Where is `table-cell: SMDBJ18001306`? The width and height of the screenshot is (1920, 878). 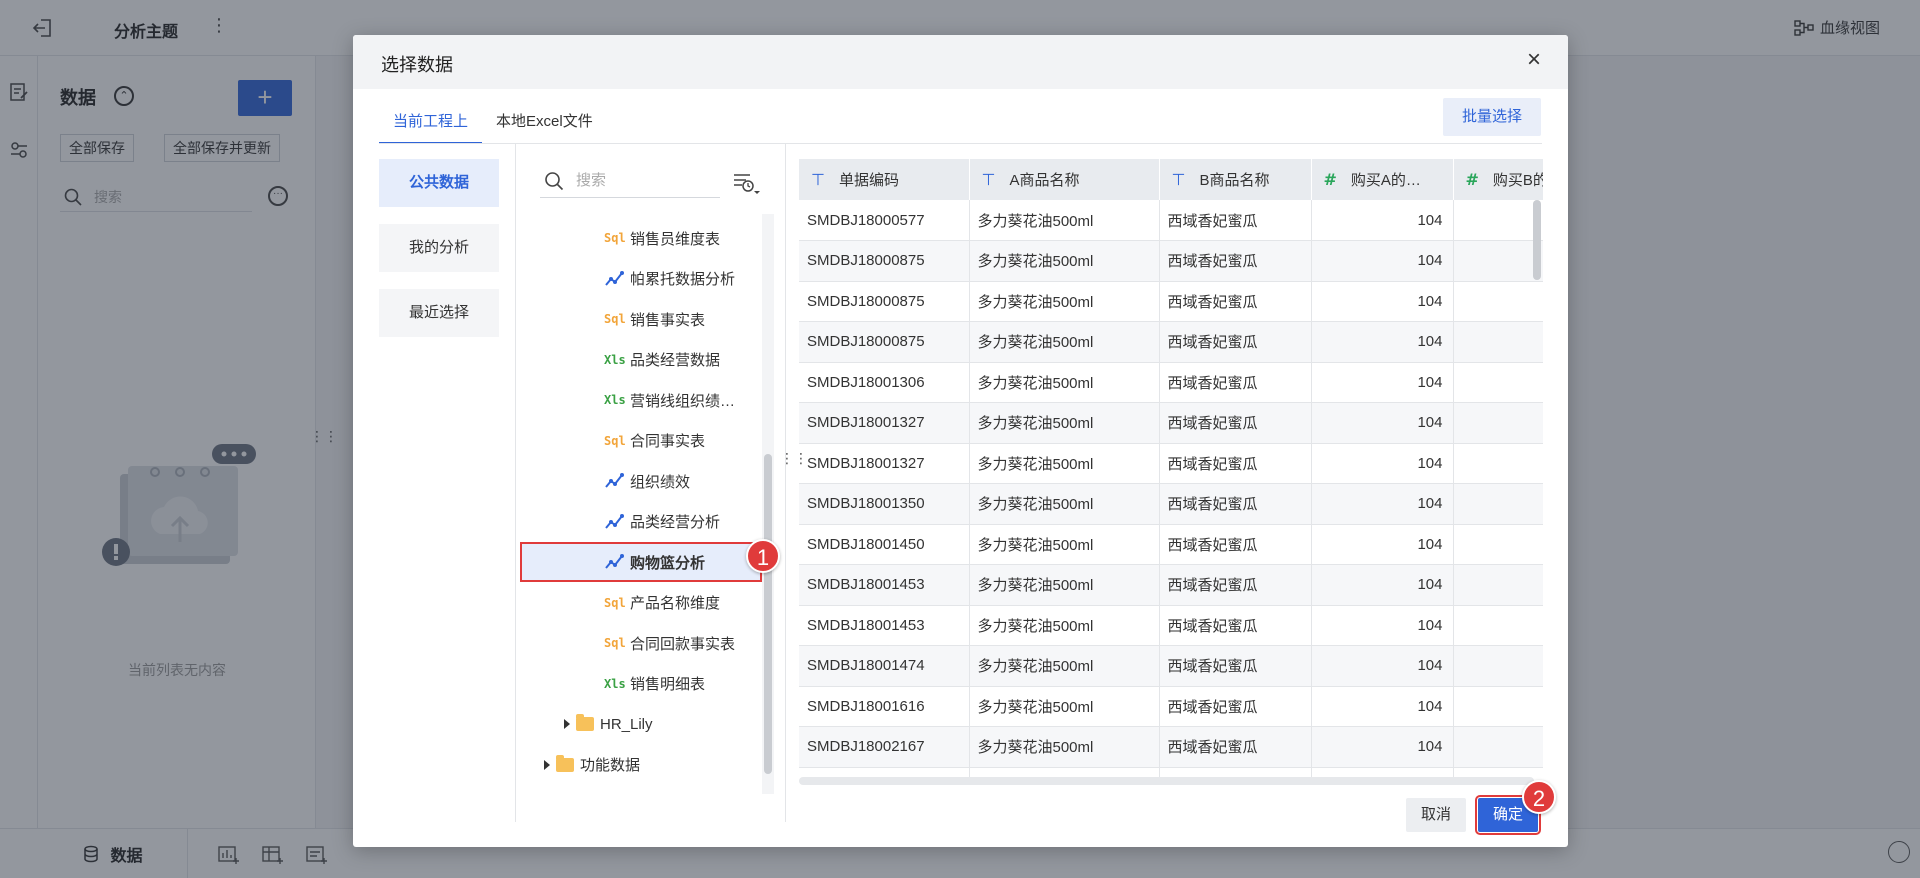
table-cell: SMDBJ18001306 is located at coordinates (884, 382).